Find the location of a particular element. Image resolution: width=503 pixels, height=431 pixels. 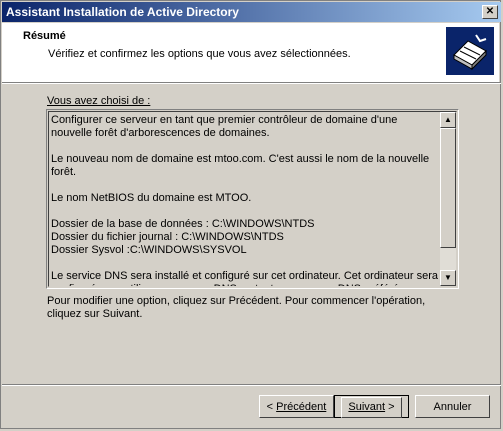

scroll-thumb is located at coordinates (448, 188).